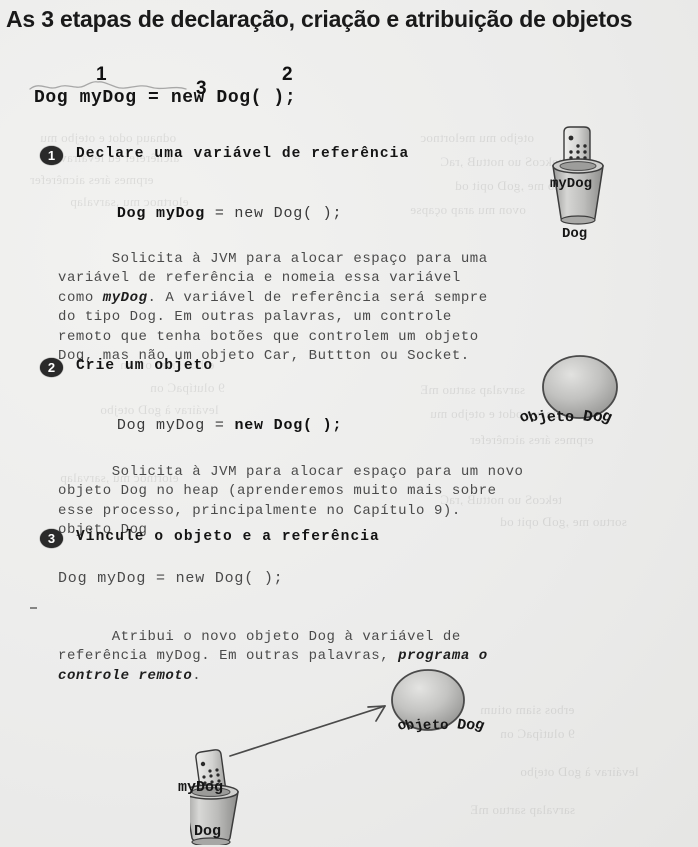 The image size is (698, 847). Describe the element at coordinates (468, 209) in the screenshot. I see `ghost-text: ovon mu arap oçapse` at that location.